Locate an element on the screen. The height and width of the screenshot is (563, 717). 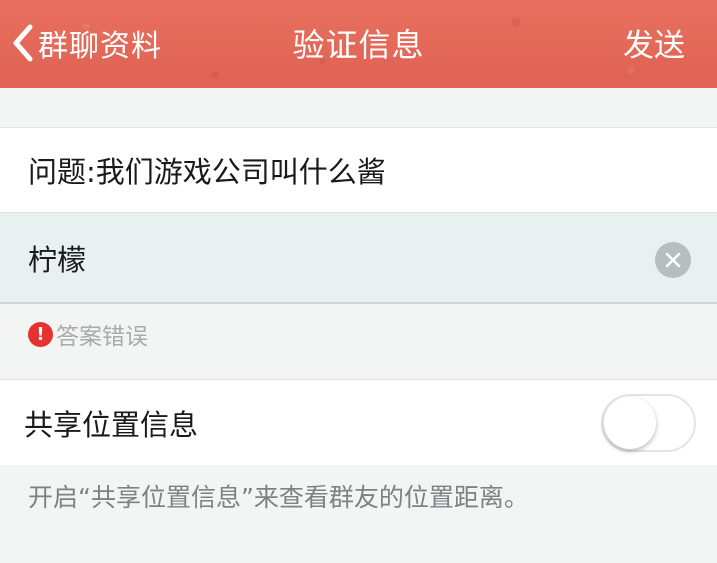
share-location-label: 共享位置信息 is located at coordinates (111, 424).